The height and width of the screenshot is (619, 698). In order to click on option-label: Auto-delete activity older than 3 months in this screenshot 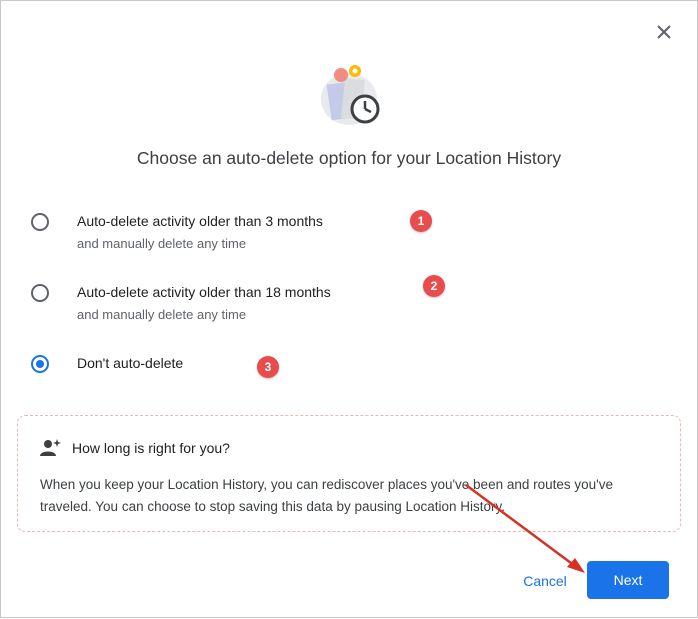, I will do `click(200, 221)`.